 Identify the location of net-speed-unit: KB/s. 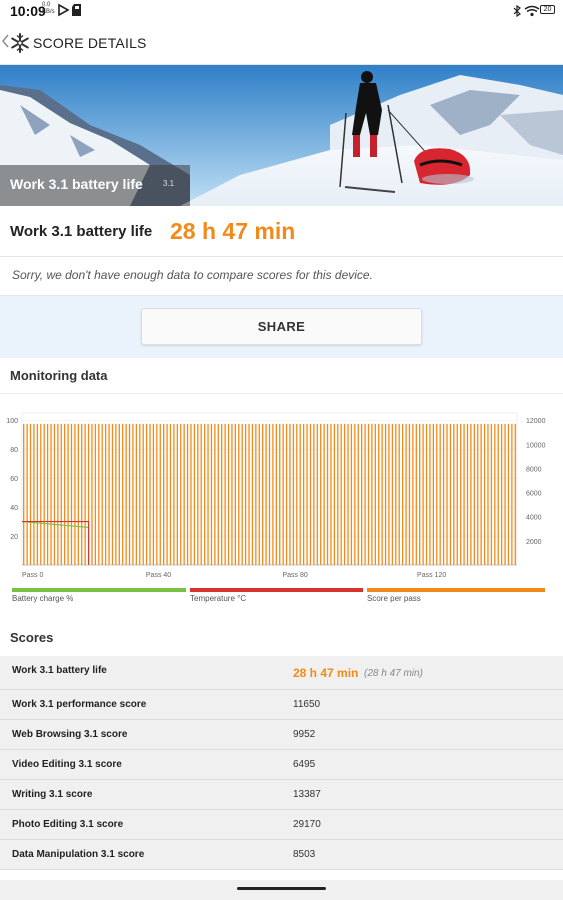
(48, 12).